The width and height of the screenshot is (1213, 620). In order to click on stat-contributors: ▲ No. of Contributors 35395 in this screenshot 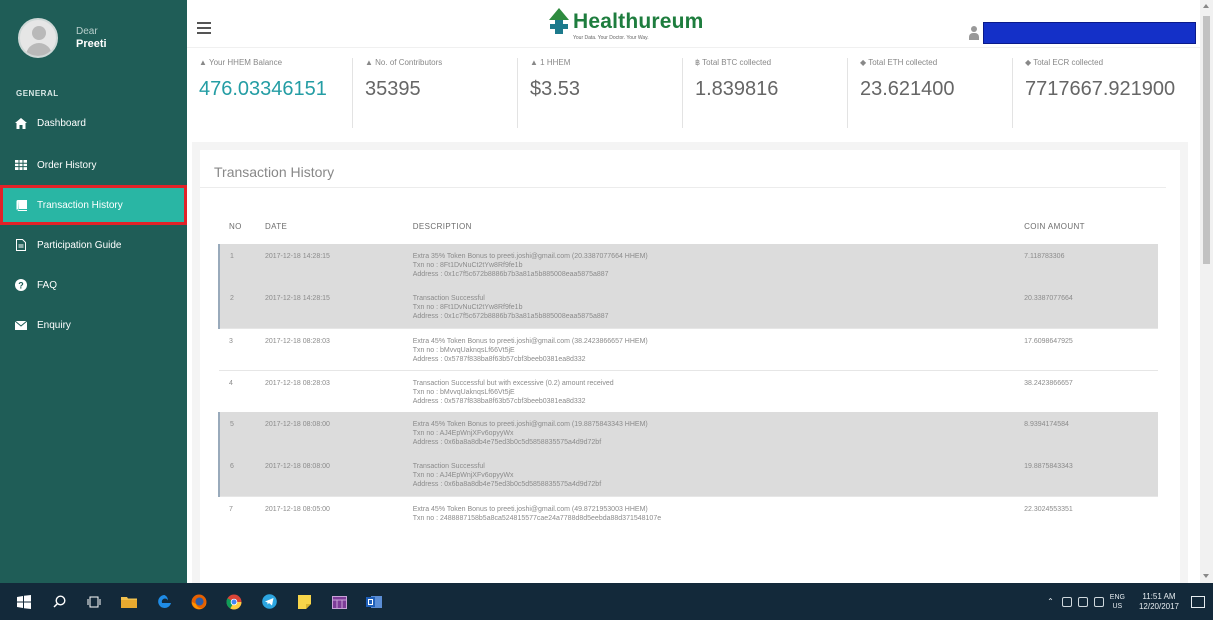, I will do `click(434, 93)`.